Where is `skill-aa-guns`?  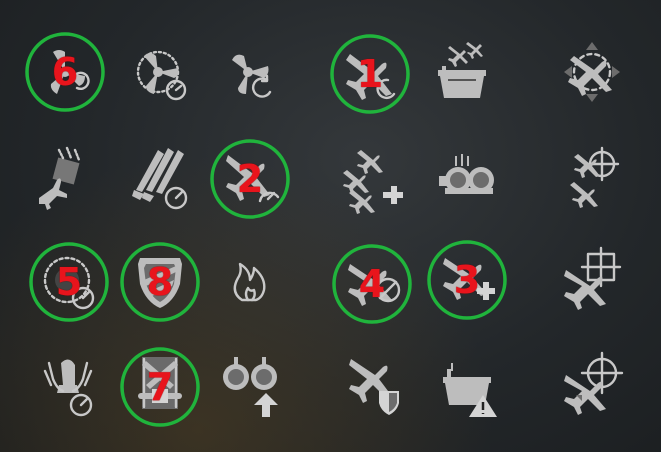
skill-aa-guns is located at coordinates (467, 182).